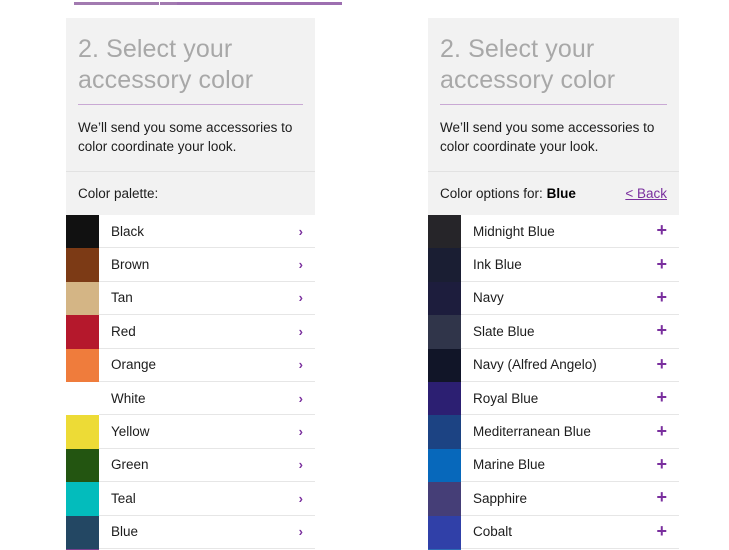 The height and width of the screenshot is (550, 729). What do you see at coordinates (570, 532) in the screenshot?
I see `color-row-body: Cobalt +` at bounding box center [570, 532].